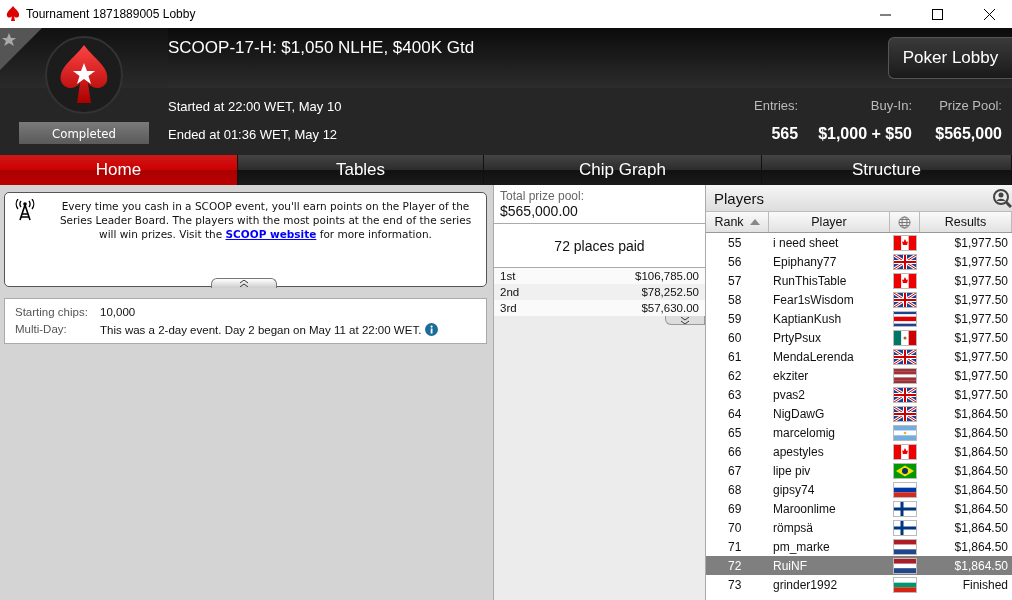 The width and height of the screenshot is (1012, 600). I want to click on player-cell-text: RunThisTable, so click(810, 280).